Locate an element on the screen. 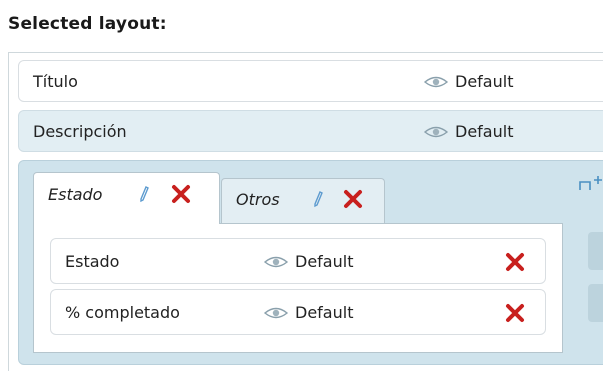 Image resolution: width=603 pixels, height=371 pixels. row-label: Título is located at coordinates (55, 81).